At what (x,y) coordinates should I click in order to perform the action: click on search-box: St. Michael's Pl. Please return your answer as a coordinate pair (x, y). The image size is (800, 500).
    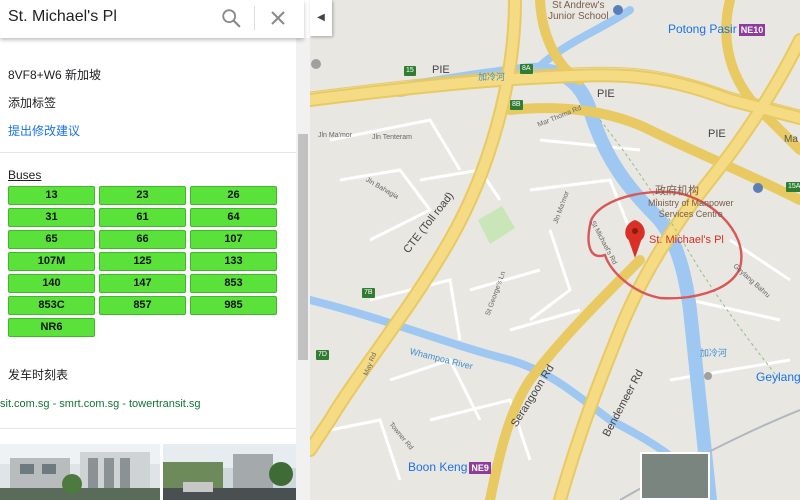
    Looking at the image, I should click on (152, 19).